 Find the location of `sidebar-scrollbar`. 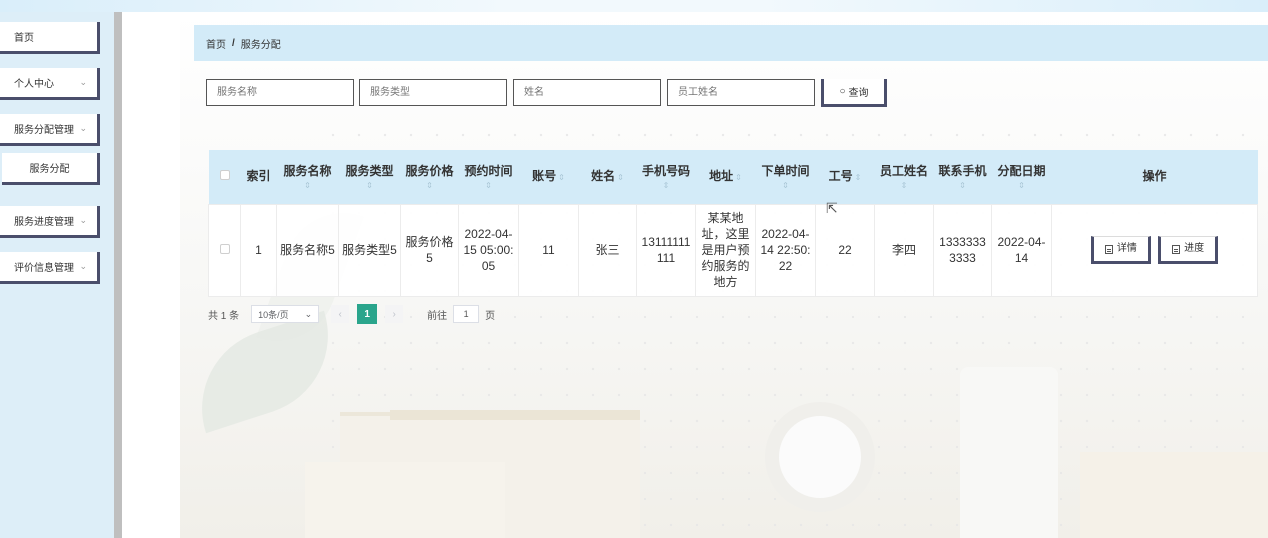

sidebar-scrollbar is located at coordinates (118, 275).